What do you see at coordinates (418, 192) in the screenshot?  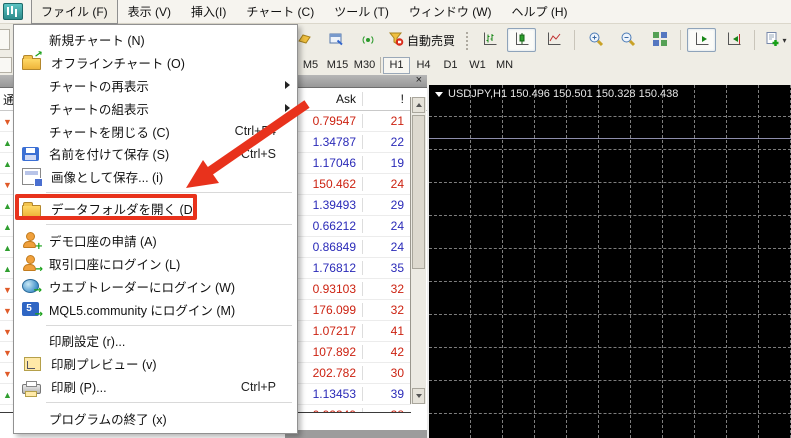 I see `scrollbar-thumb` at bounding box center [418, 192].